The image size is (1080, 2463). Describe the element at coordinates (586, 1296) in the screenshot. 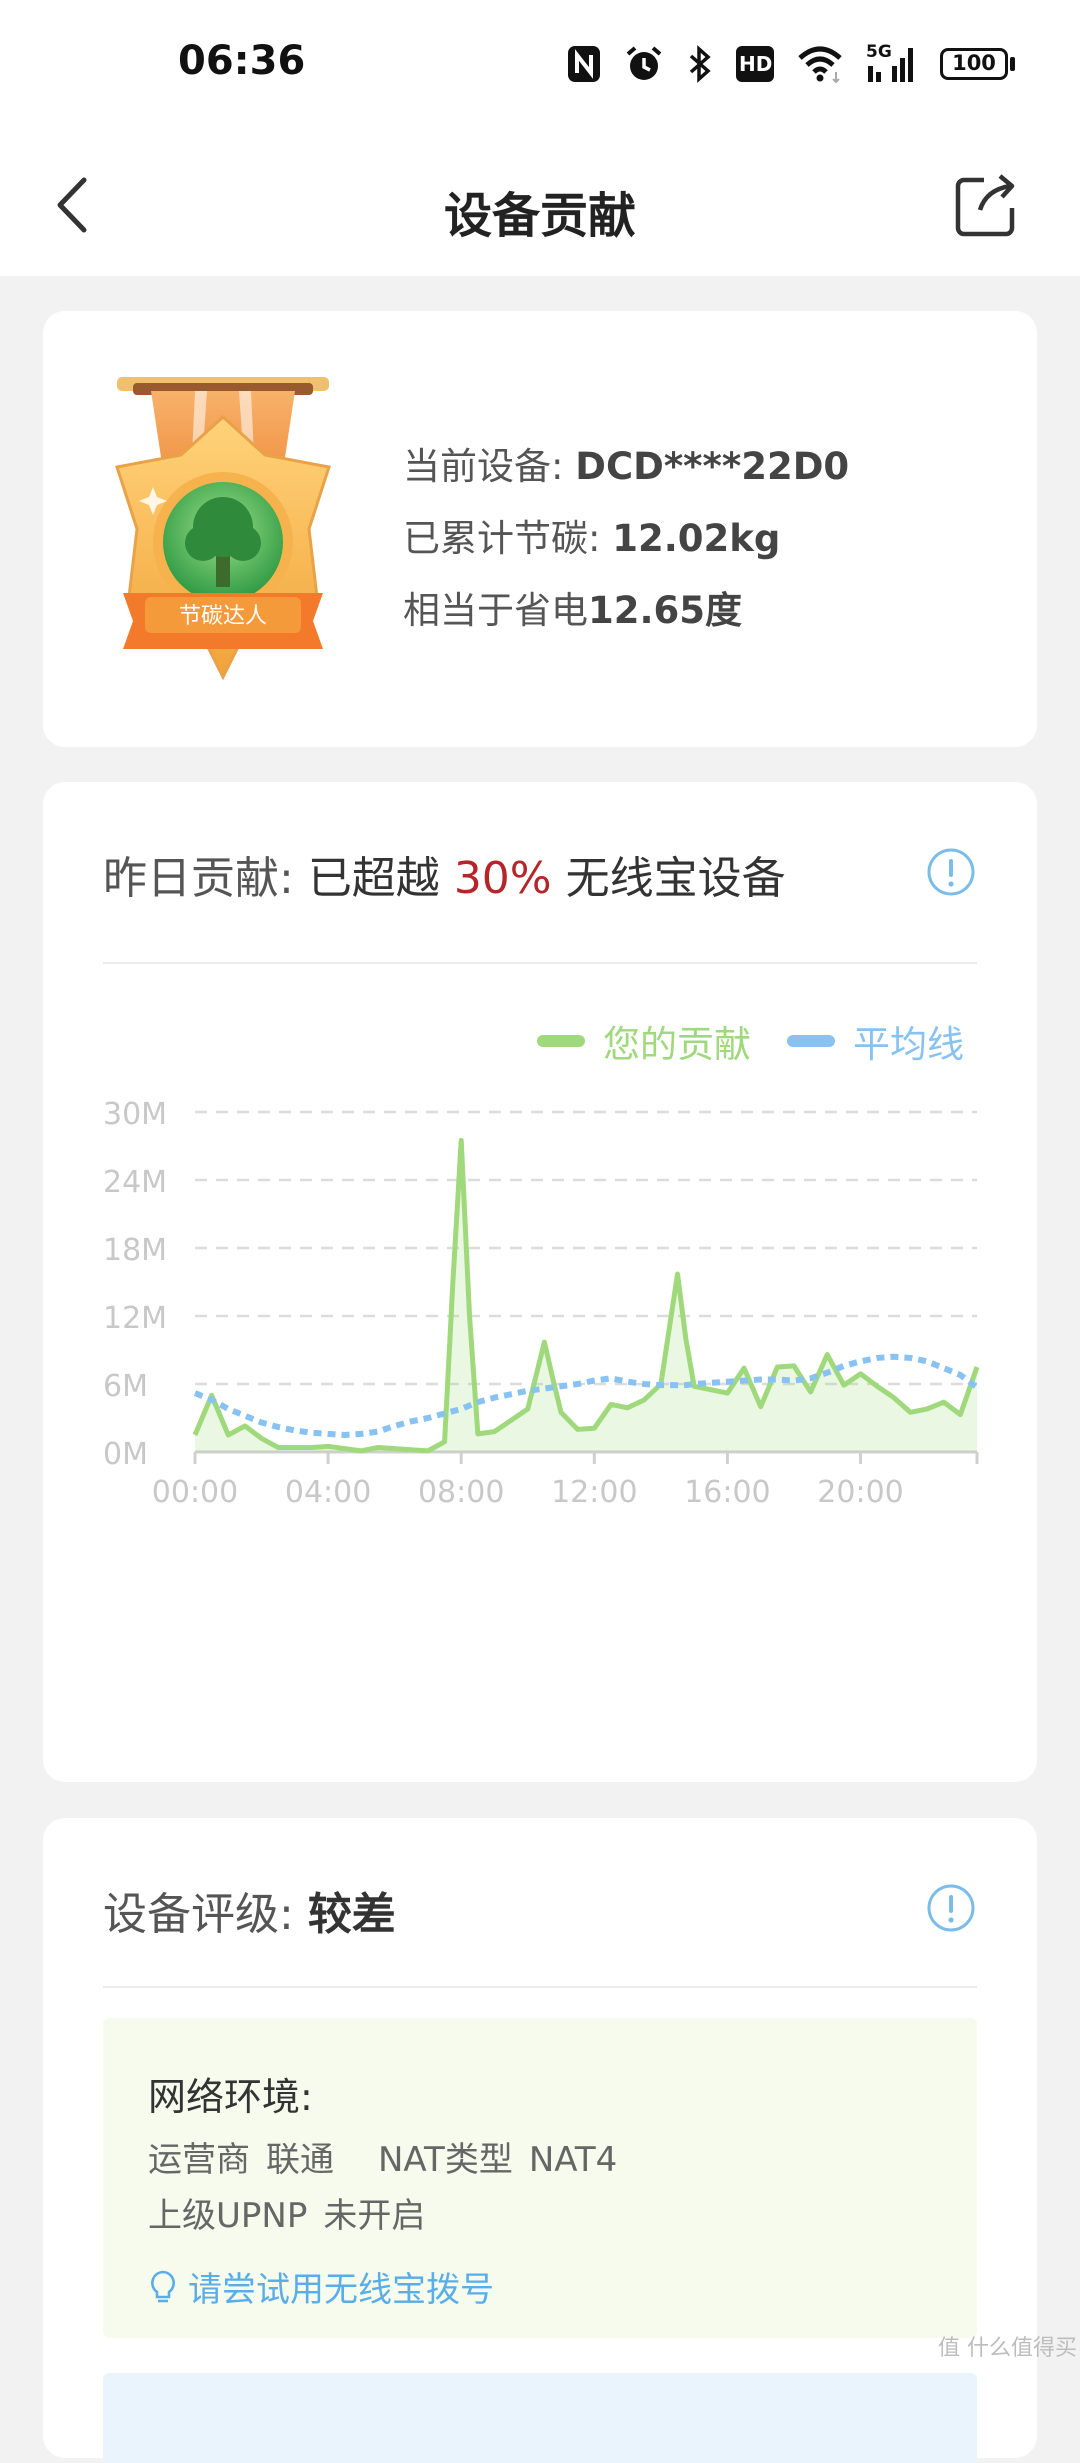

I see `series-area-yours` at that location.